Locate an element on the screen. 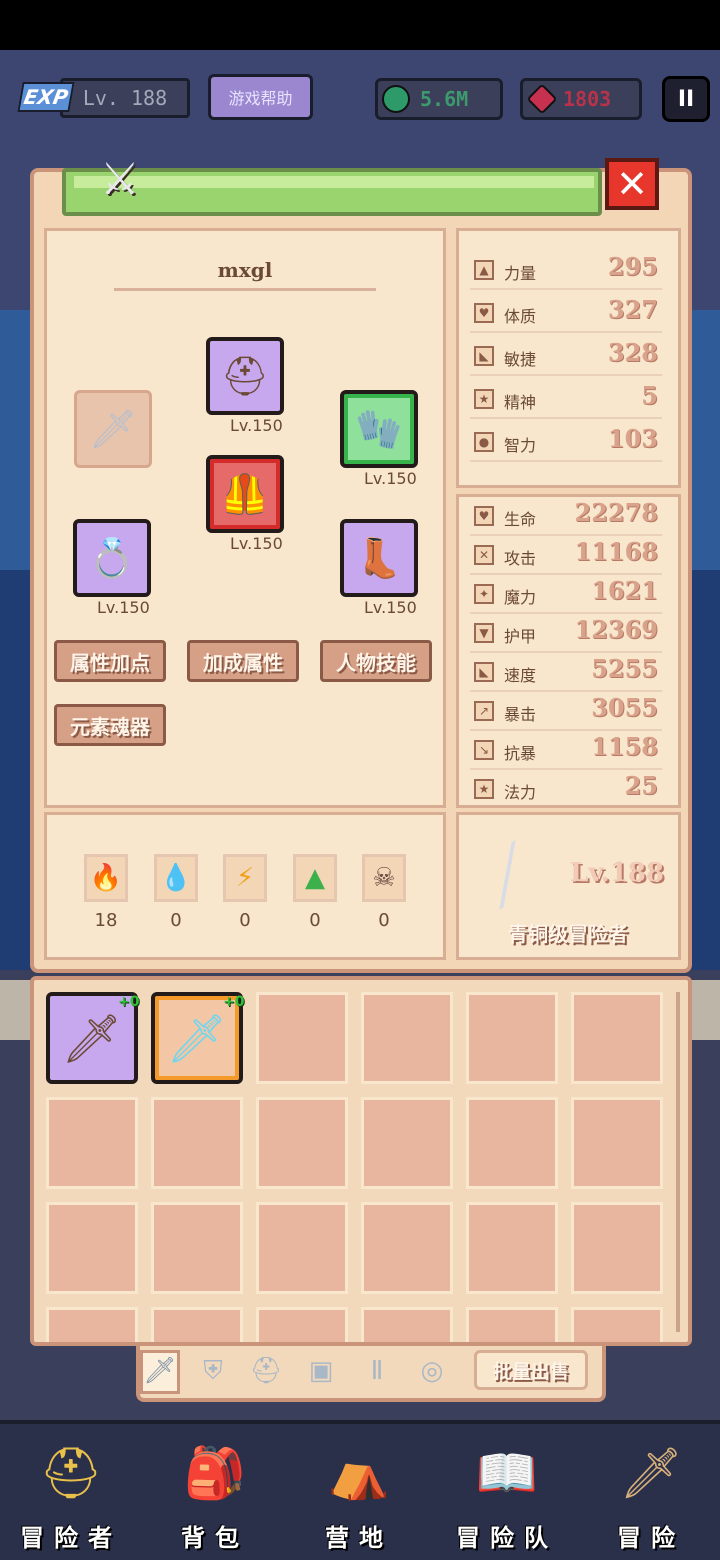 This screenshot has width=720, height=1560. stat-row-attack: ✕ 攻击 11168 is located at coordinates (566, 555).